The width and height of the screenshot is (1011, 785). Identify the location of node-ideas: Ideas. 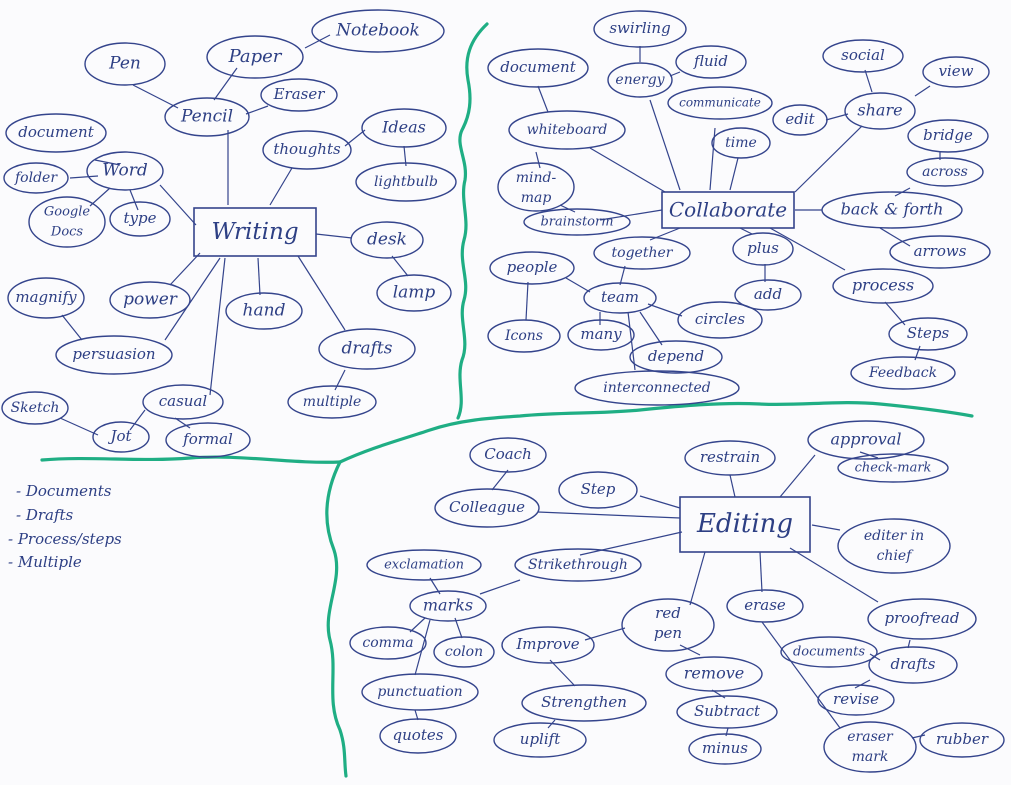
(404, 128).